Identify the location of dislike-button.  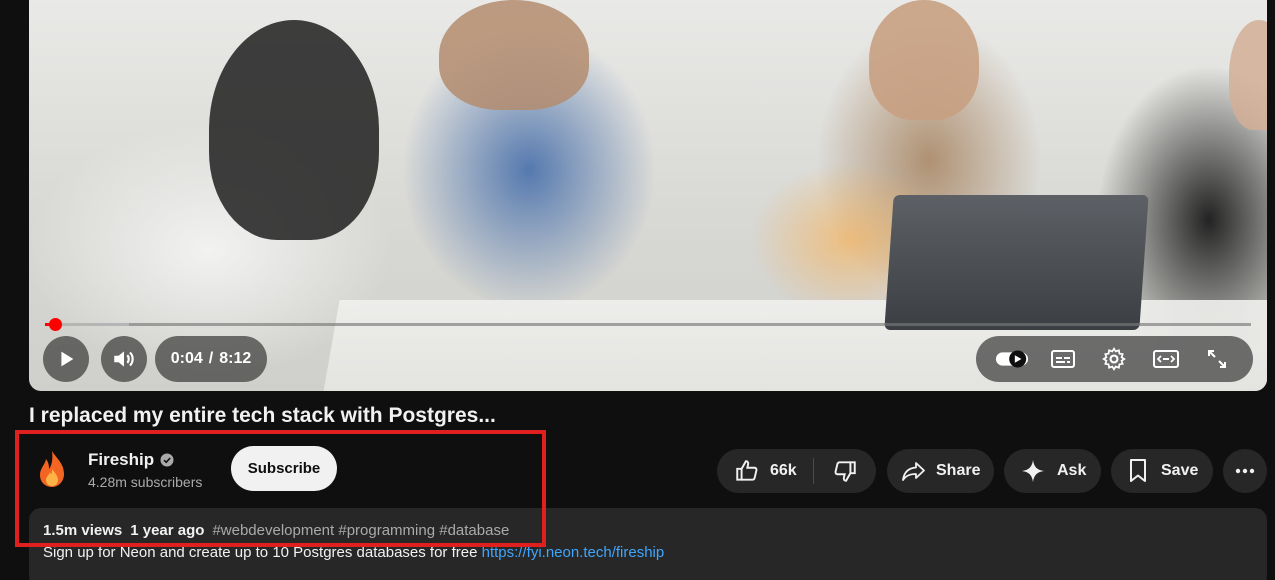
(845, 471).